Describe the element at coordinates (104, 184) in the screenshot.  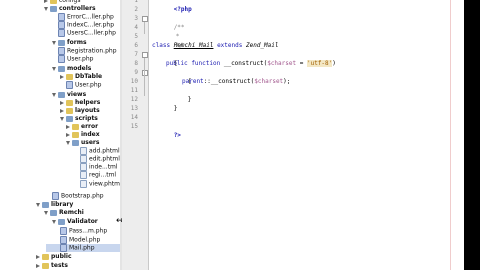
I see `tree-item-label: view.phtml` at that location.